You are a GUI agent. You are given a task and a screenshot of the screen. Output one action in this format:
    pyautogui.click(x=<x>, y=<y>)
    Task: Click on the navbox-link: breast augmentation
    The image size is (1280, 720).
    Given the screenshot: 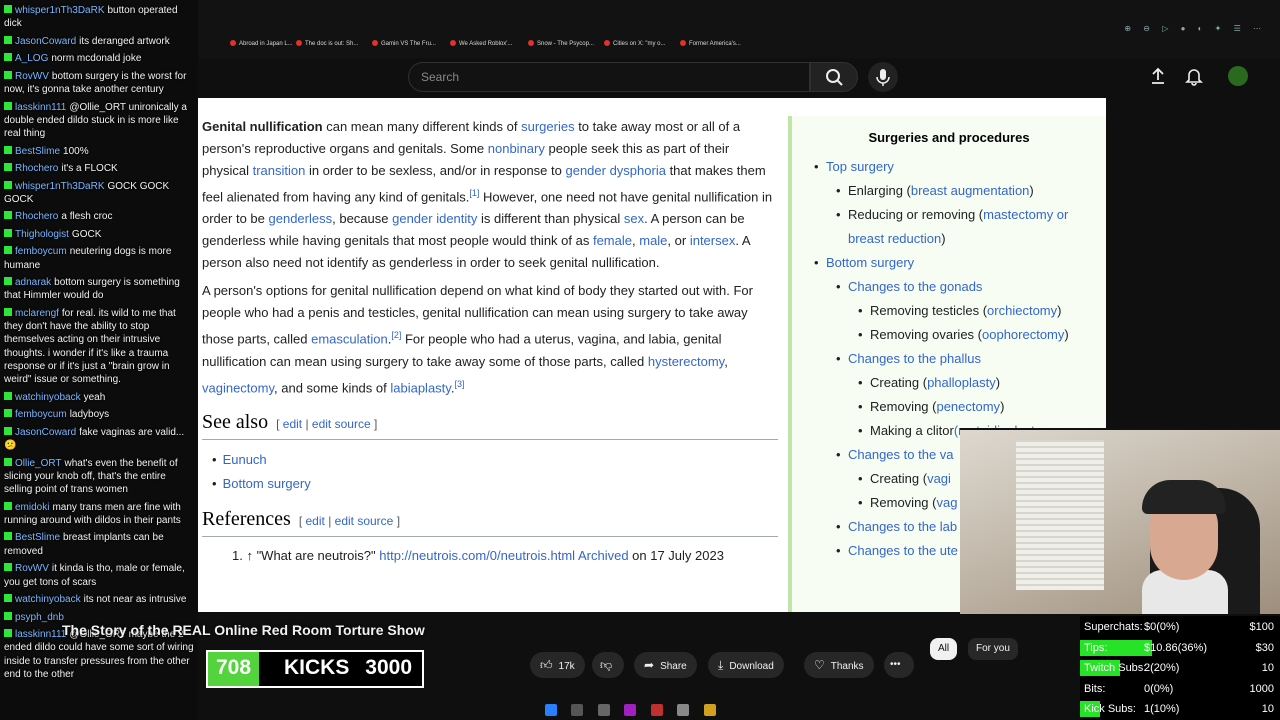 What is the action you would take?
    pyautogui.click(x=970, y=190)
    